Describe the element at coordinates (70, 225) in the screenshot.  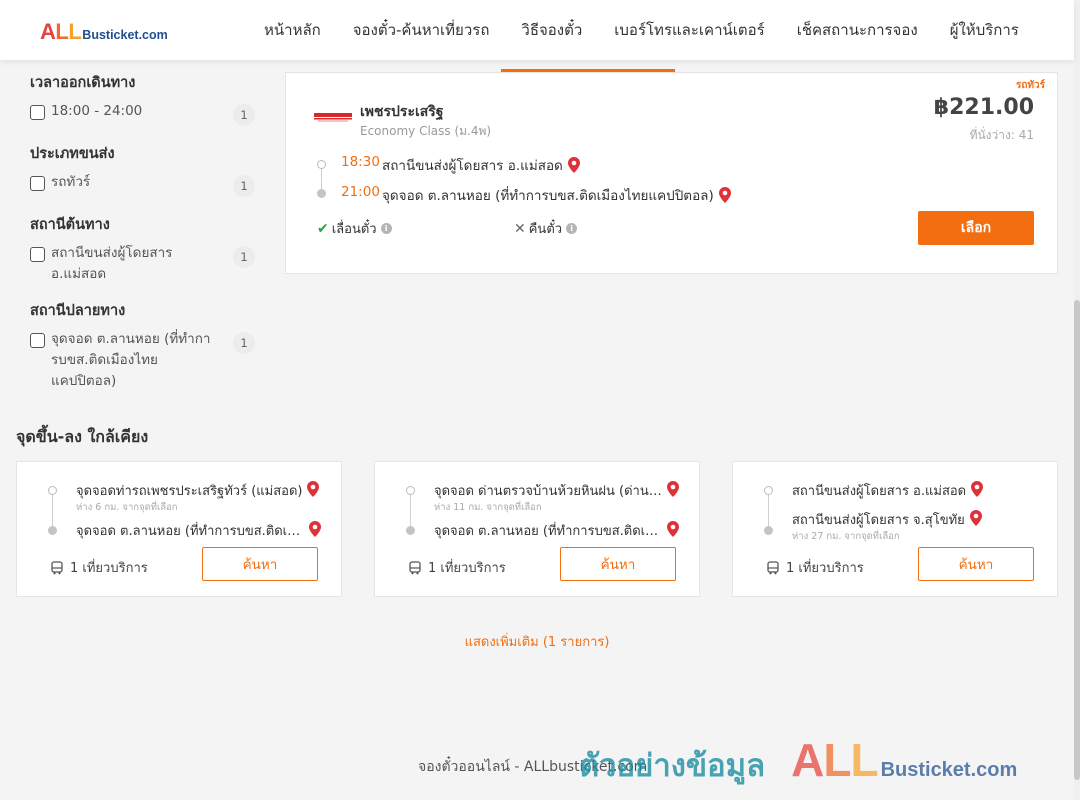
I see `filter-title: สถานีต้นทาง` at that location.